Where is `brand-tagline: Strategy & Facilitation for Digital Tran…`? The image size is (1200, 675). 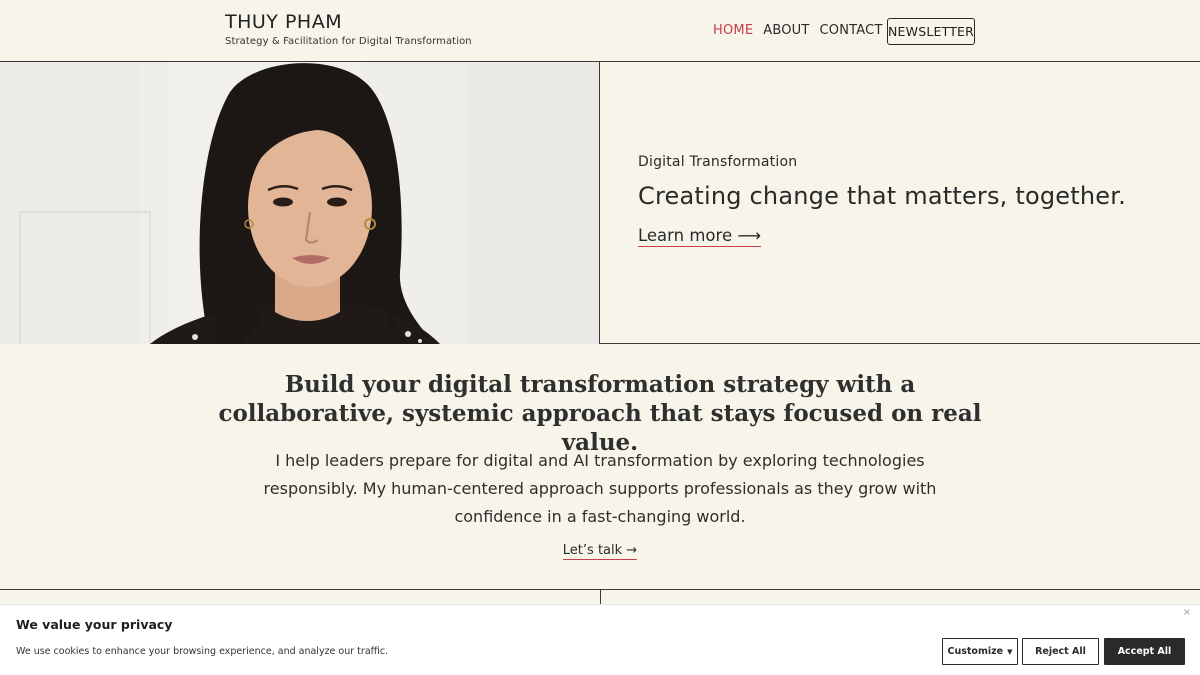
brand-tagline: Strategy & Facilitation for Digital Tran… is located at coordinates (348, 41).